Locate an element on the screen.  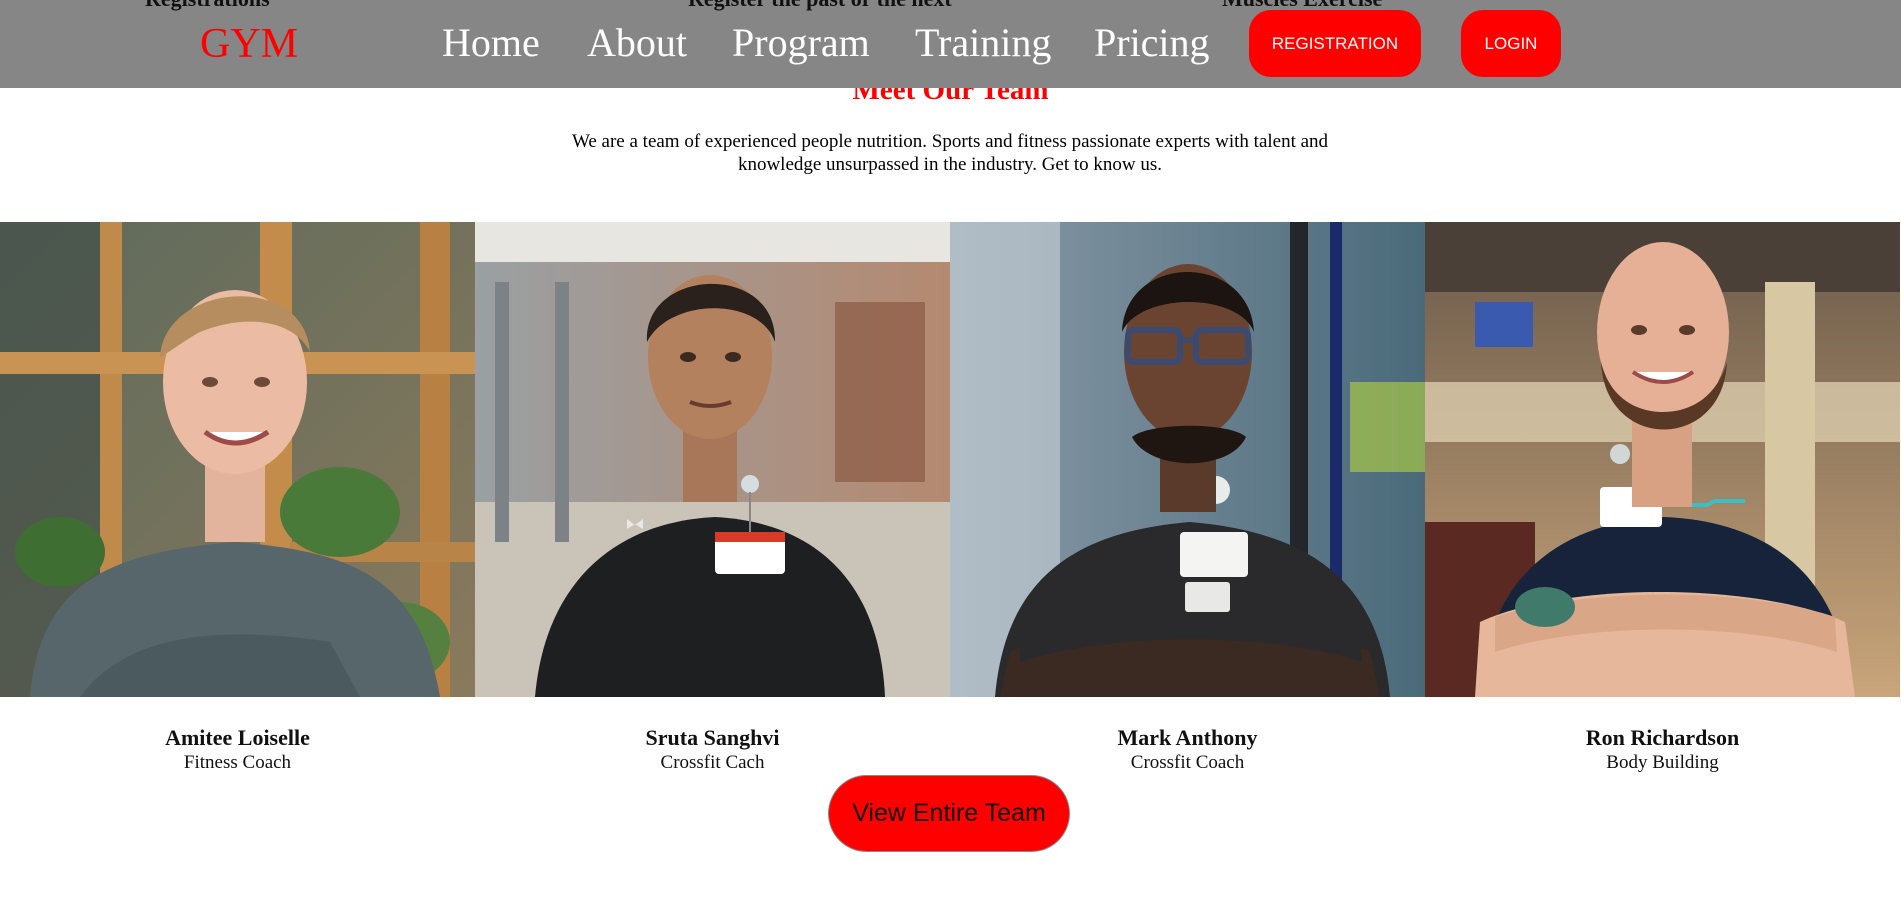
site-logo: GYM is located at coordinates (249, 44).